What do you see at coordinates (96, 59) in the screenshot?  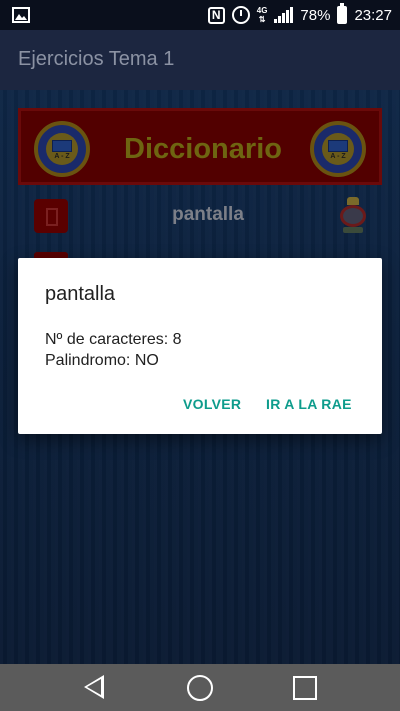 I see `page-title: Ejercicios Tema 1` at bounding box center [96, 59].